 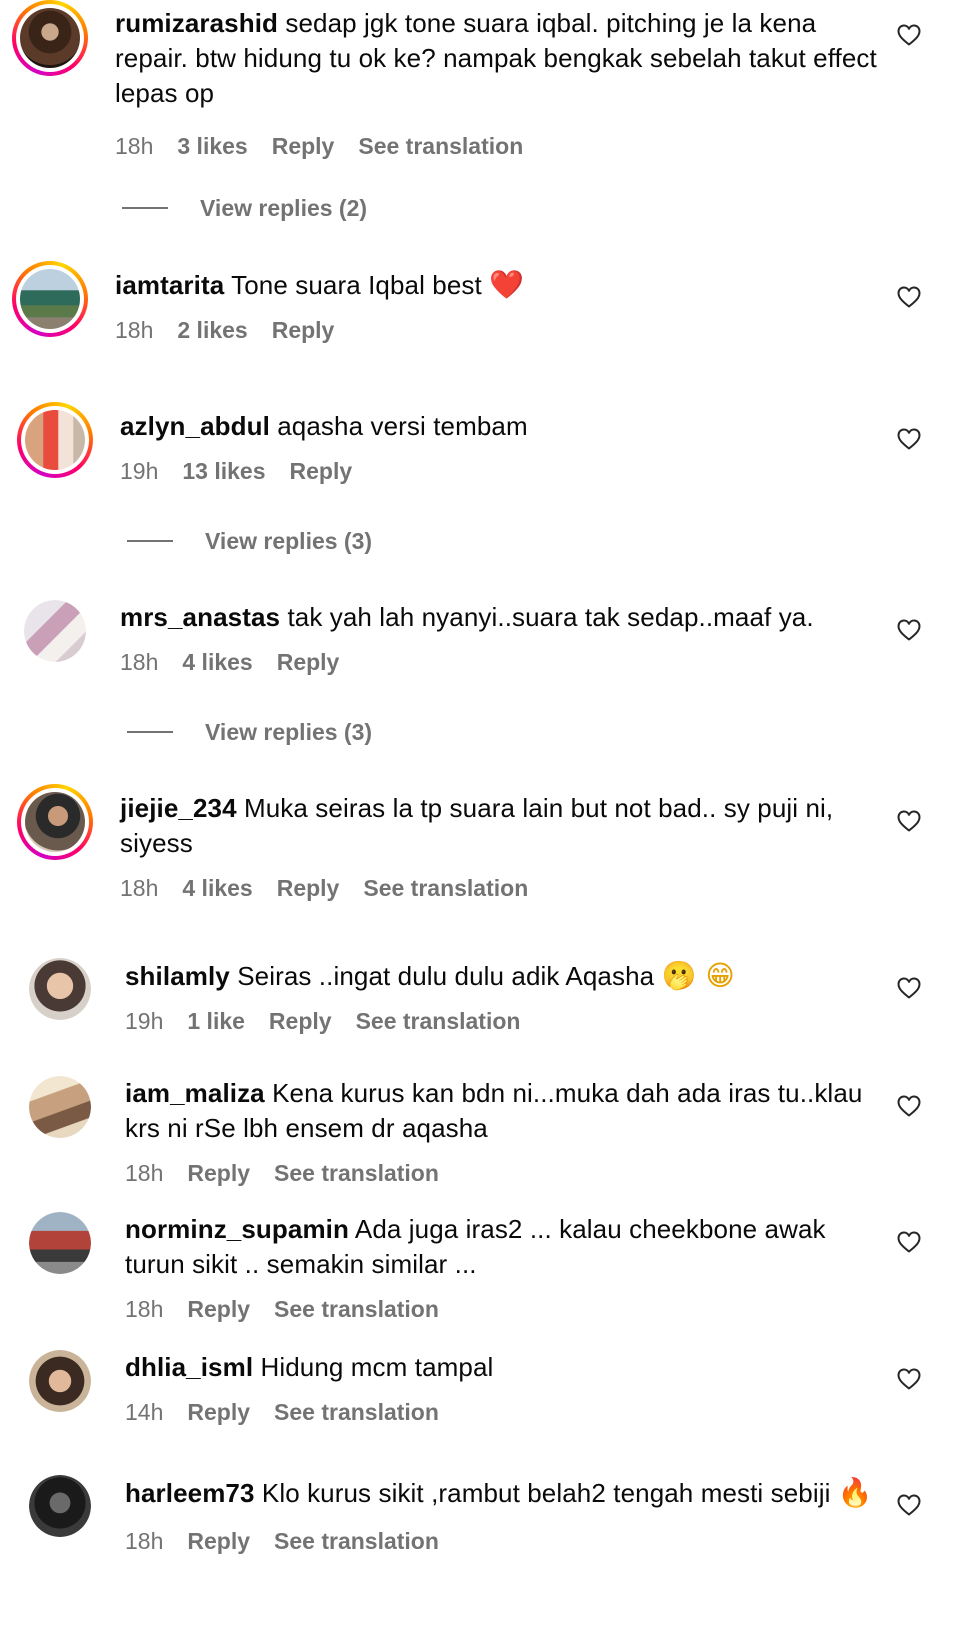 What do you see at coordinates (196, 23) in the screenshot?
I see `comment-username: rumizarashid` at bounding box center [196, 23].